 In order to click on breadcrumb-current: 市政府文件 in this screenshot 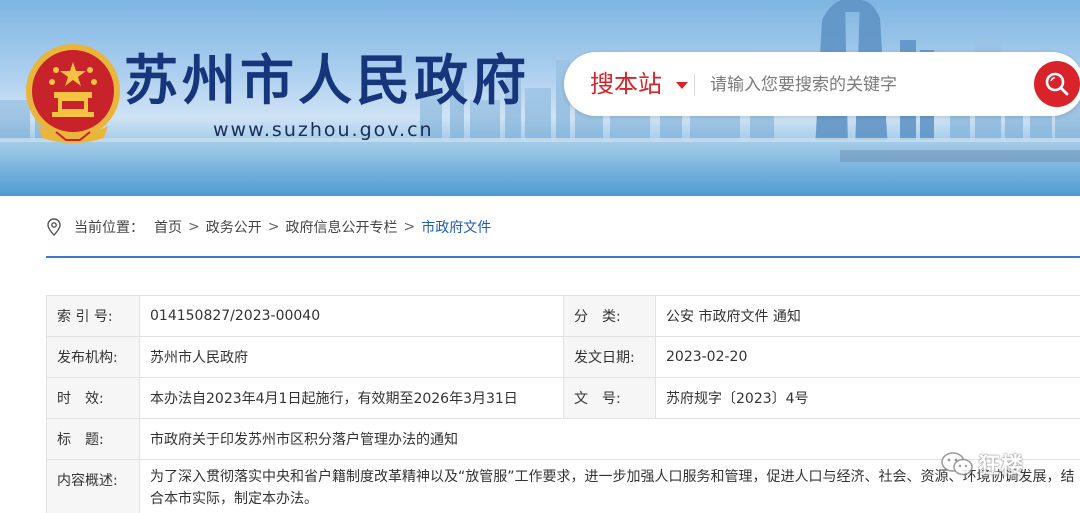, I will do `click(456, 227)`.